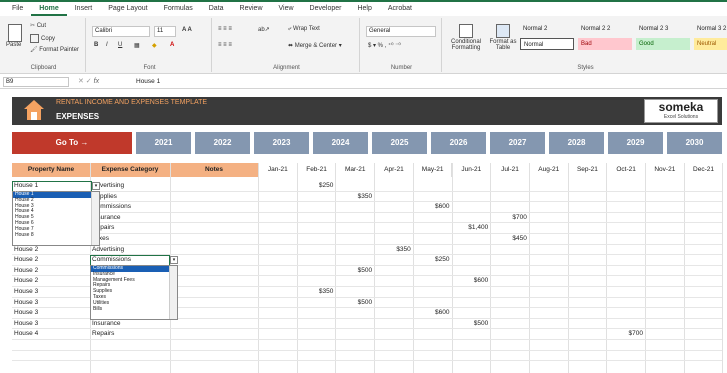 The image size is (727, 373). I want to click on style-bad: Bad, so click(605, 44).